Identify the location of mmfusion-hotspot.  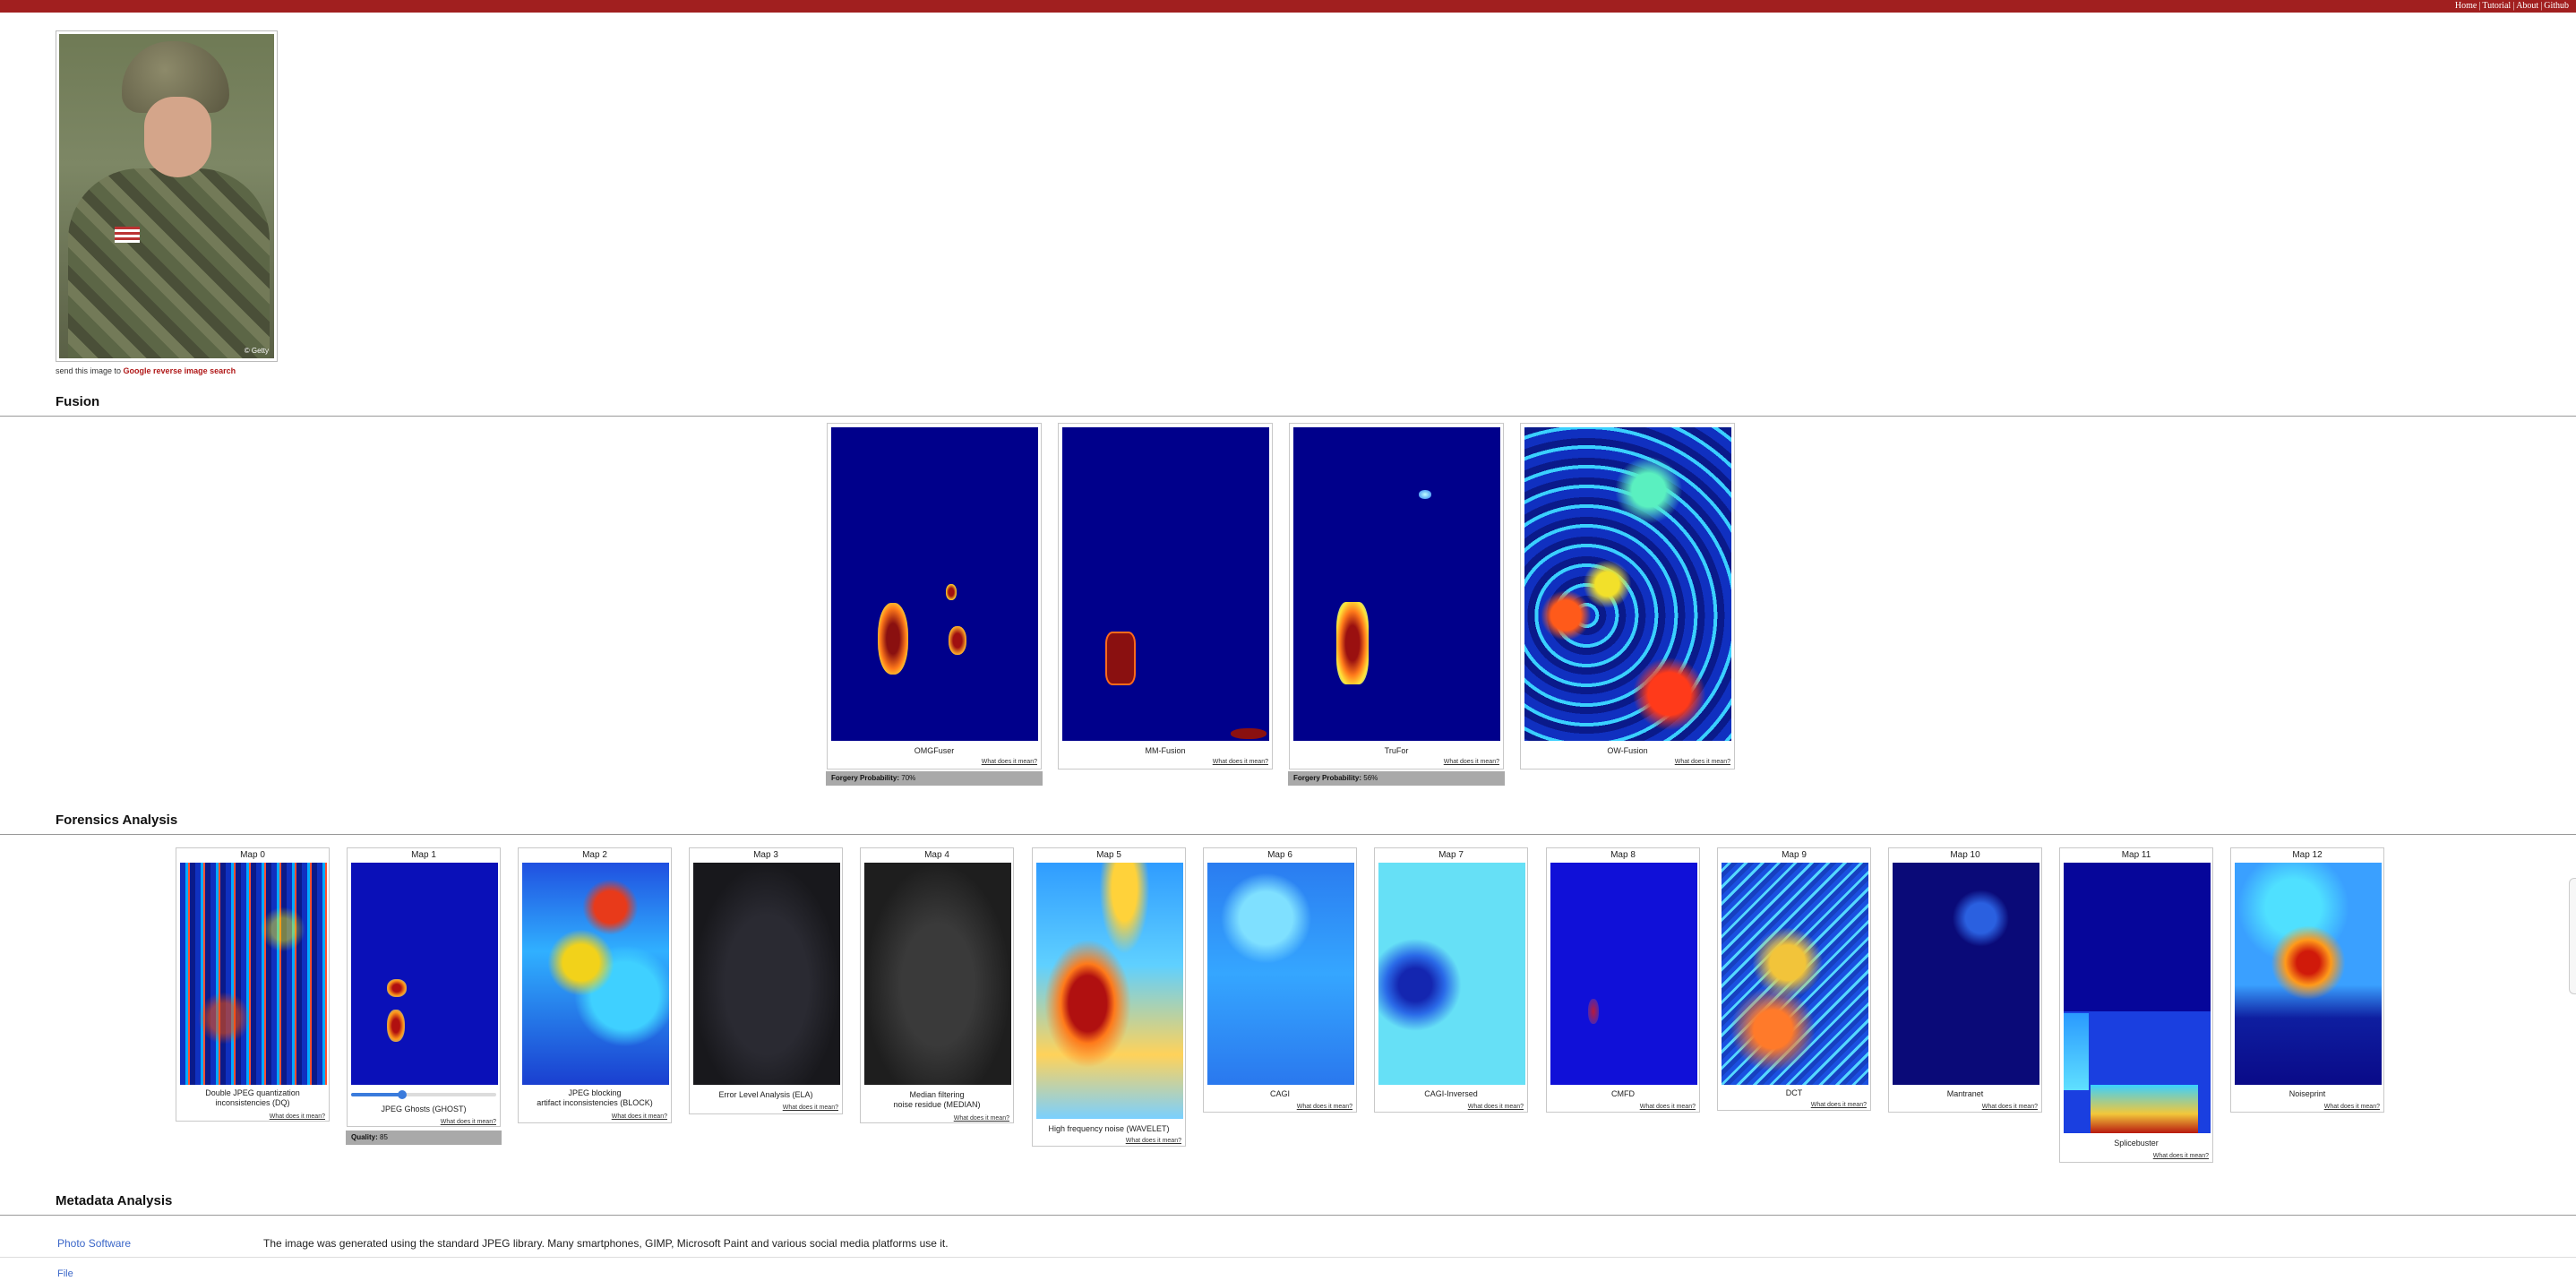
(1249, 733).